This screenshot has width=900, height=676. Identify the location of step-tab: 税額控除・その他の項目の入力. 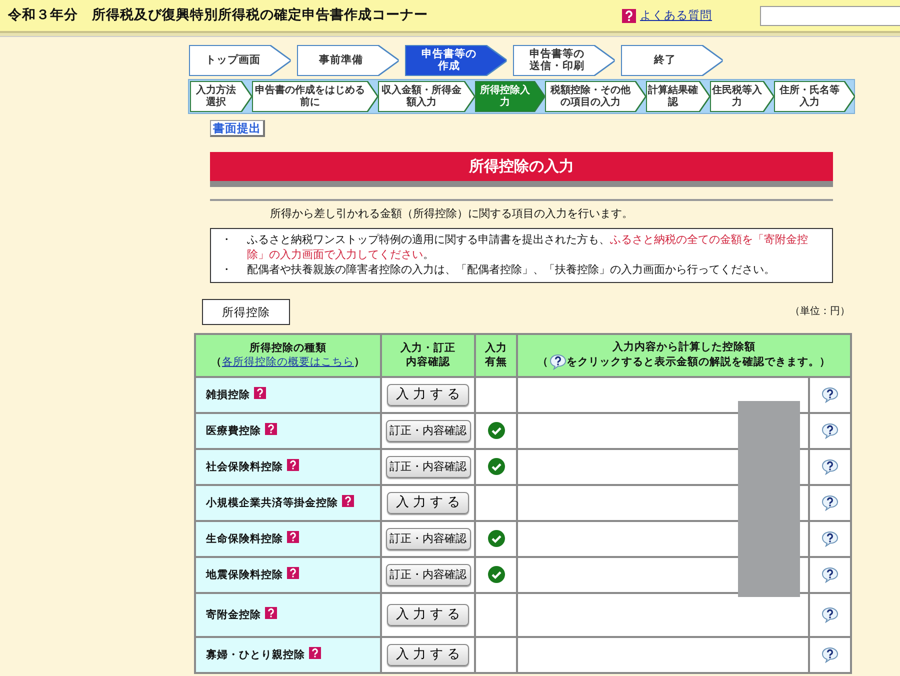
(595, 96).